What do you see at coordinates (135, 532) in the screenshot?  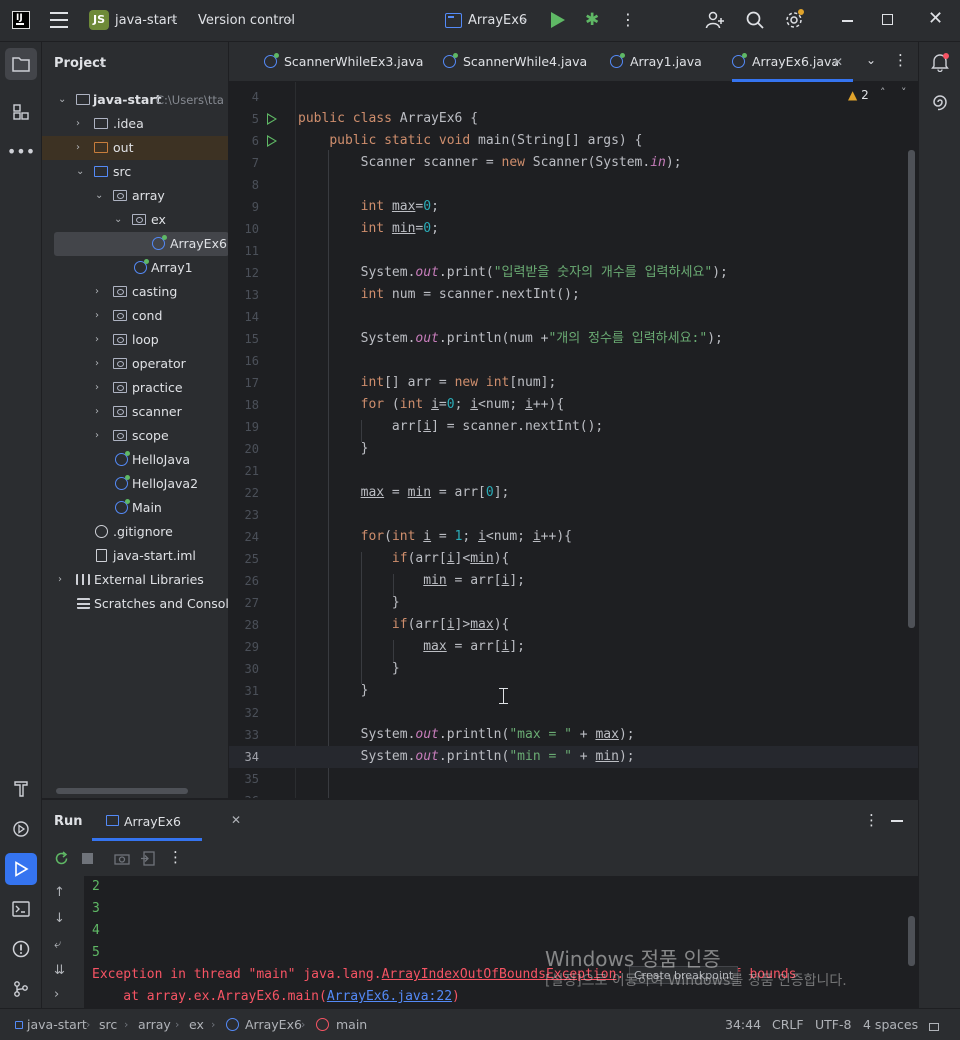 I see `tree-node-gitignore: .gitignore` at bounding box center [135, 532].